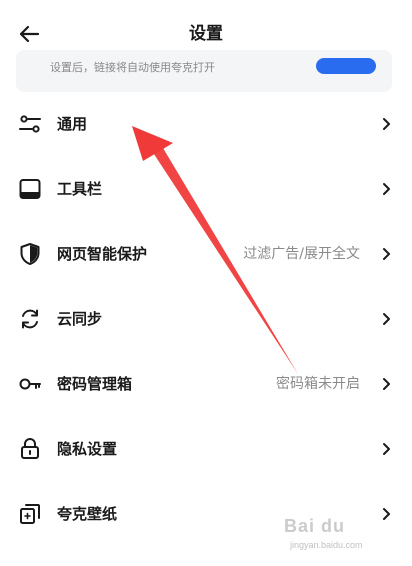  I want to click on default-browser-notice: 设置后，链接将自动使用夸克打开, so click(204, 71).